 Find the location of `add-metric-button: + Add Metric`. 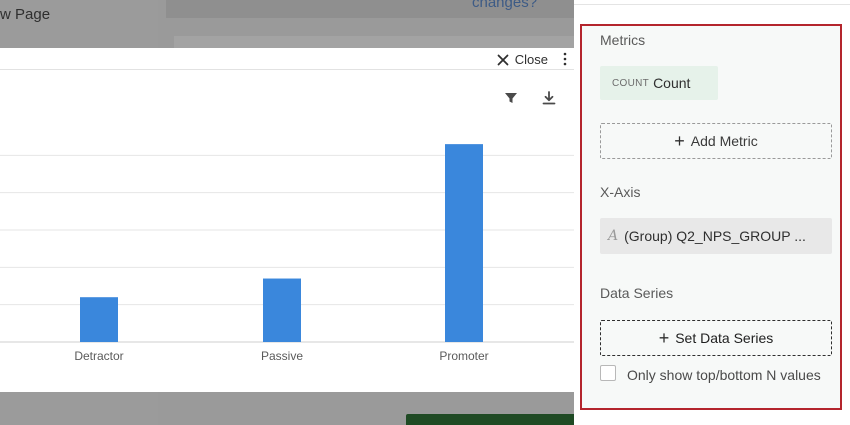

add-metric-button: + Add Metric is located at coordinates (716, 141).